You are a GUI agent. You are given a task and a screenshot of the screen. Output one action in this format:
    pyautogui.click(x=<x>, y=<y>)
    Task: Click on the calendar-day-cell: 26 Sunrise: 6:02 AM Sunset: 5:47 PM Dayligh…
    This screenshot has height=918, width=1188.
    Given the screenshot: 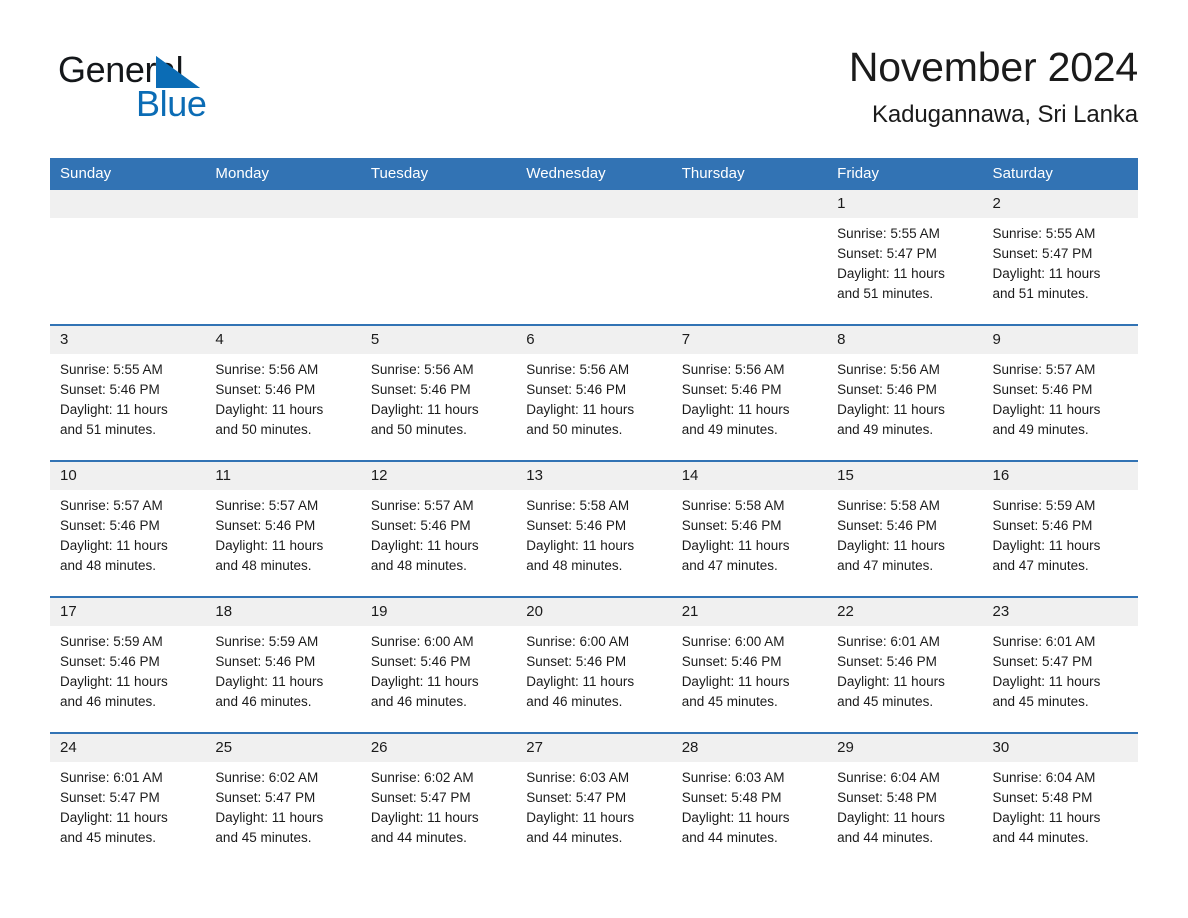 What is the action you would take?
    pyautogui.click(x=438, y=800)
    